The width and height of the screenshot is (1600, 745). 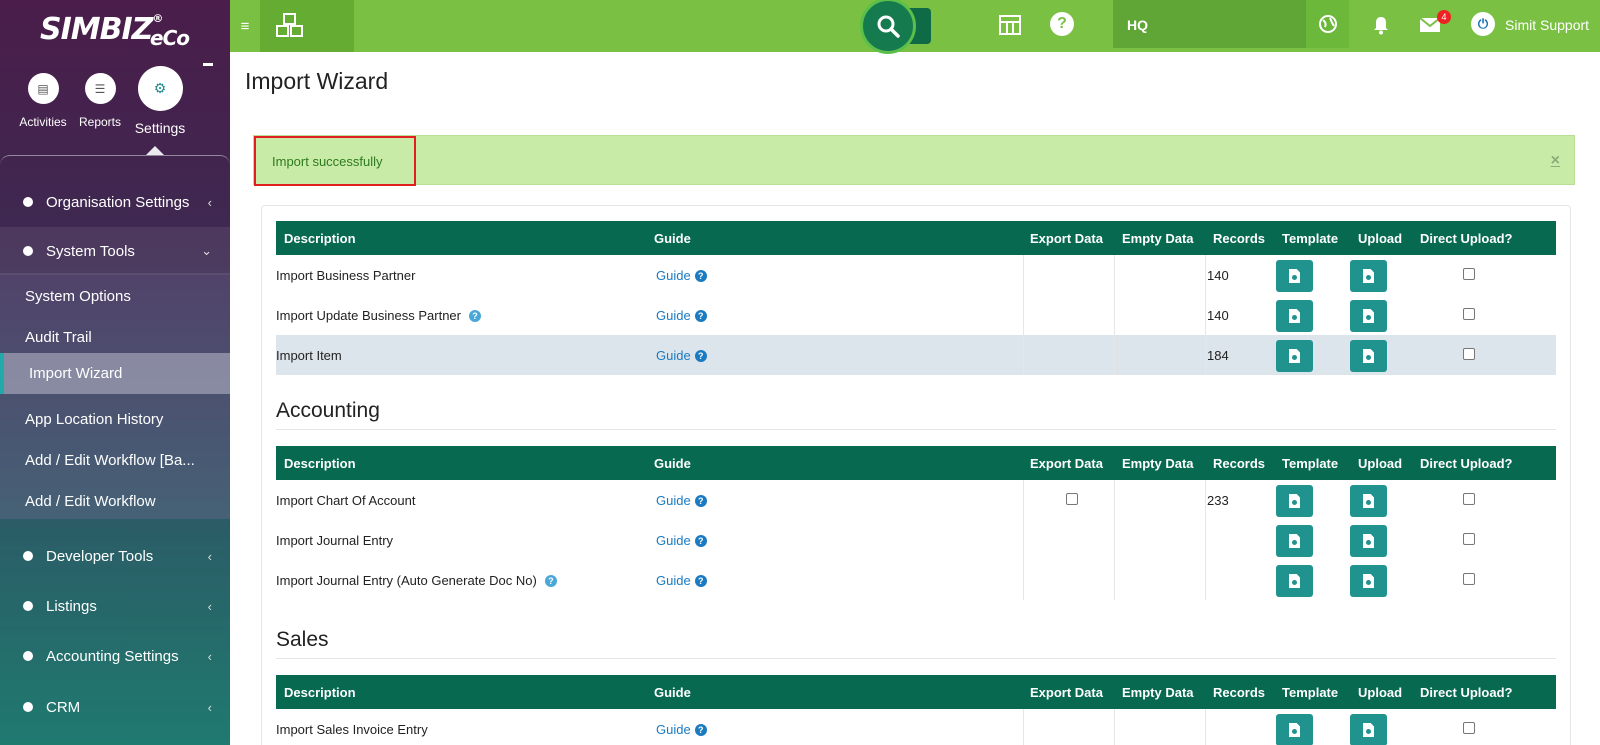 I want to click on sidebar-item-accounting-settings: Accounting Settings ‹, so click(x=115, y=656).